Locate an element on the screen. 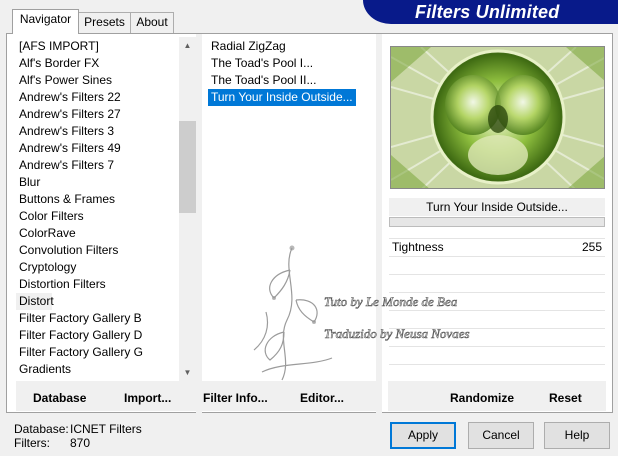  tab-presets: Presets is located at coordinates (104, 22).